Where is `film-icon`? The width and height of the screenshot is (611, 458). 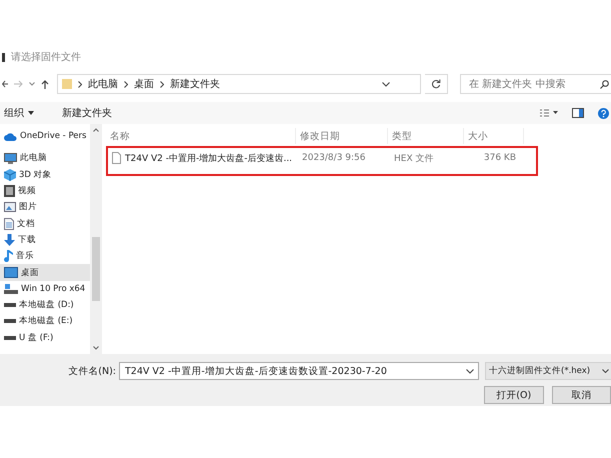 film-icon is located at coordinates (9, 191).